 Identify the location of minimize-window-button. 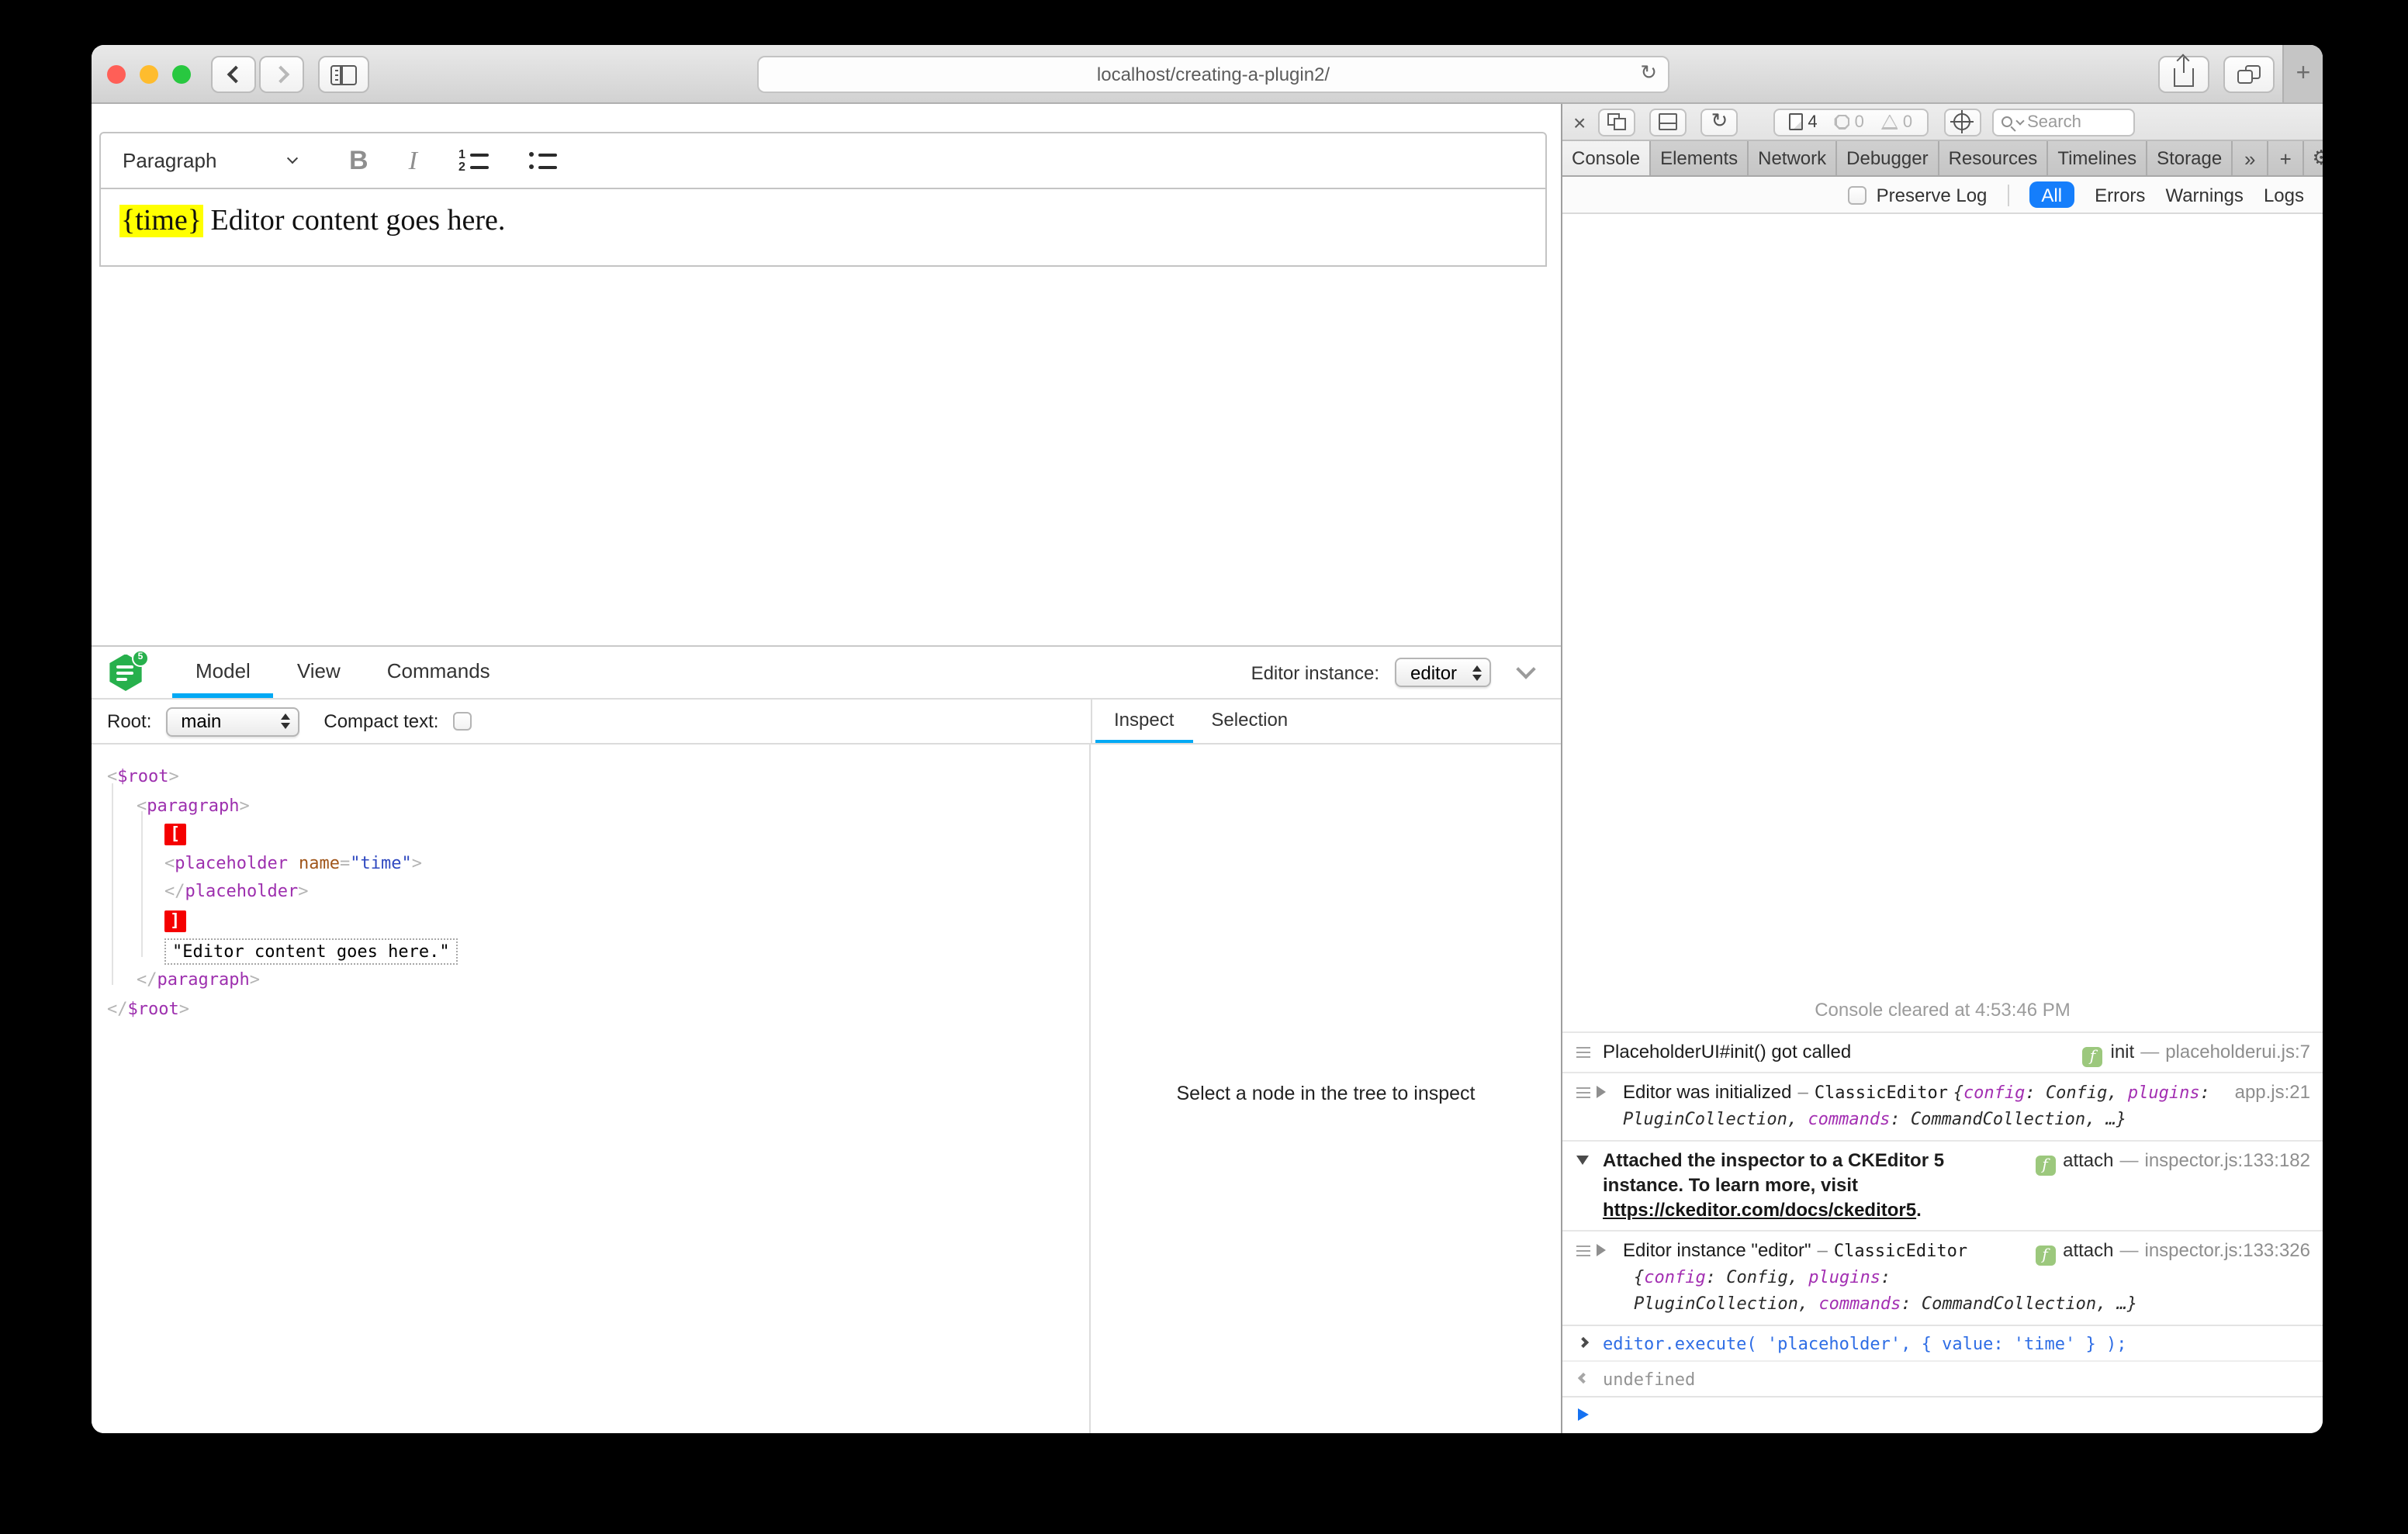
(149, 74).